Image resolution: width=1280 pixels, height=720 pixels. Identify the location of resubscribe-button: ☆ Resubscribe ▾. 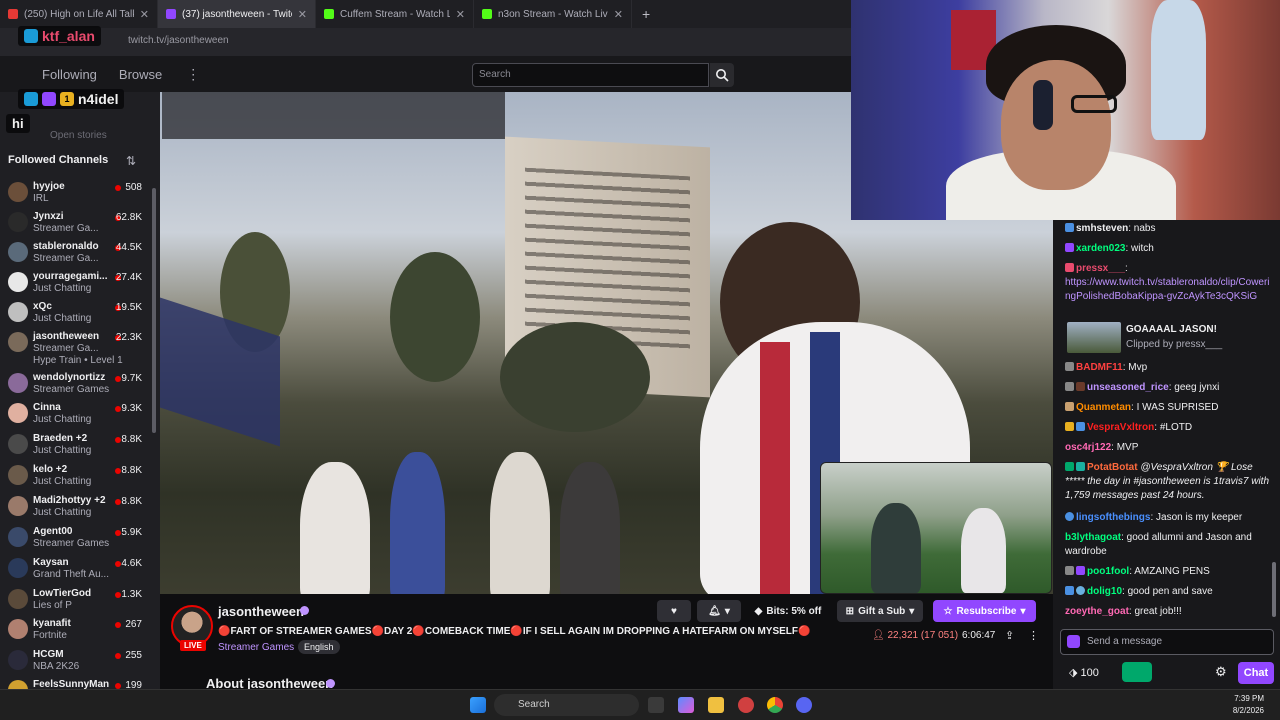
(984, 611).